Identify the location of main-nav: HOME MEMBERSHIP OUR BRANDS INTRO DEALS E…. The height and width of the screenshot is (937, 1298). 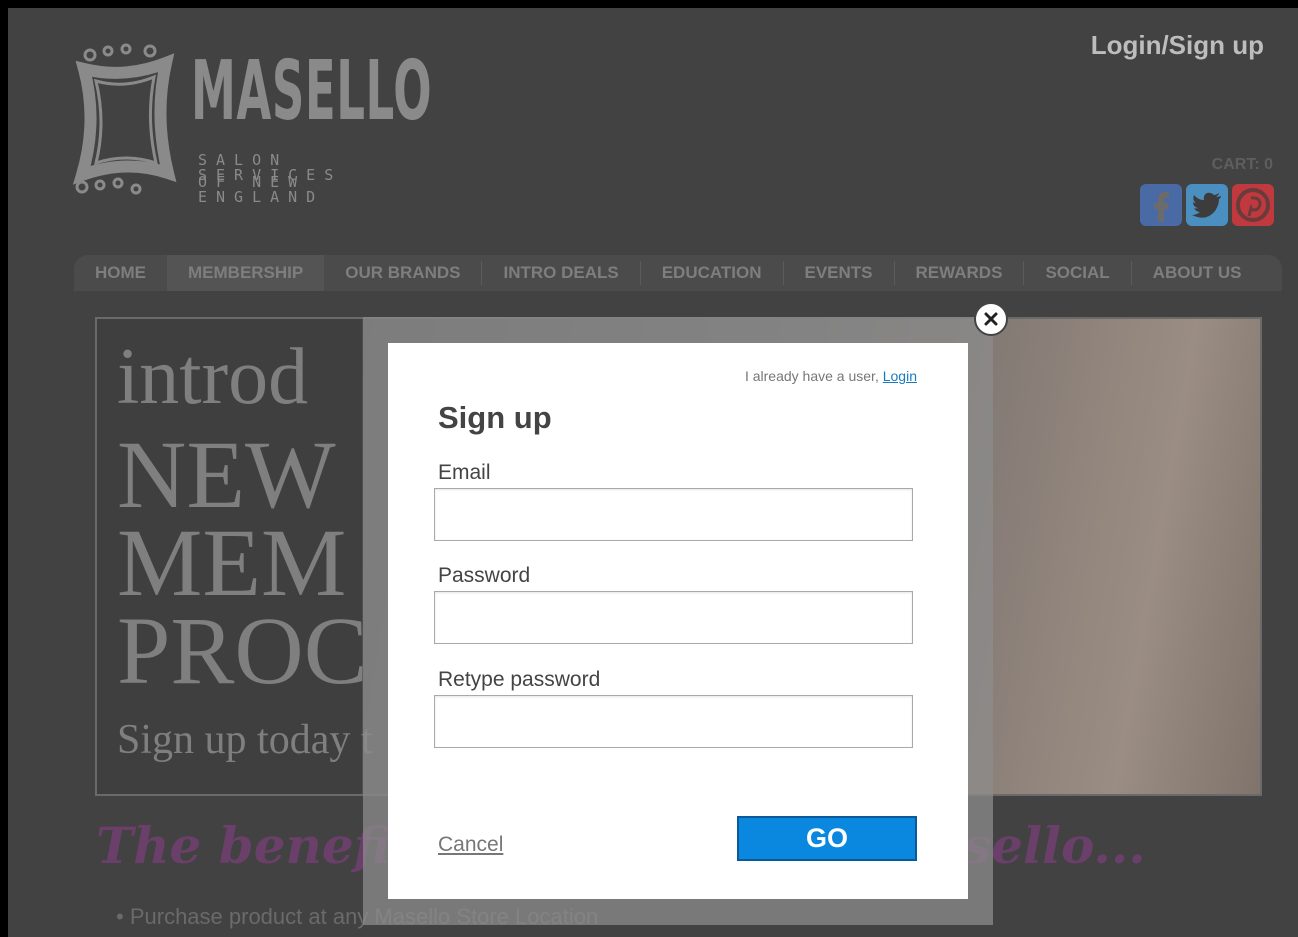
(678, 273).